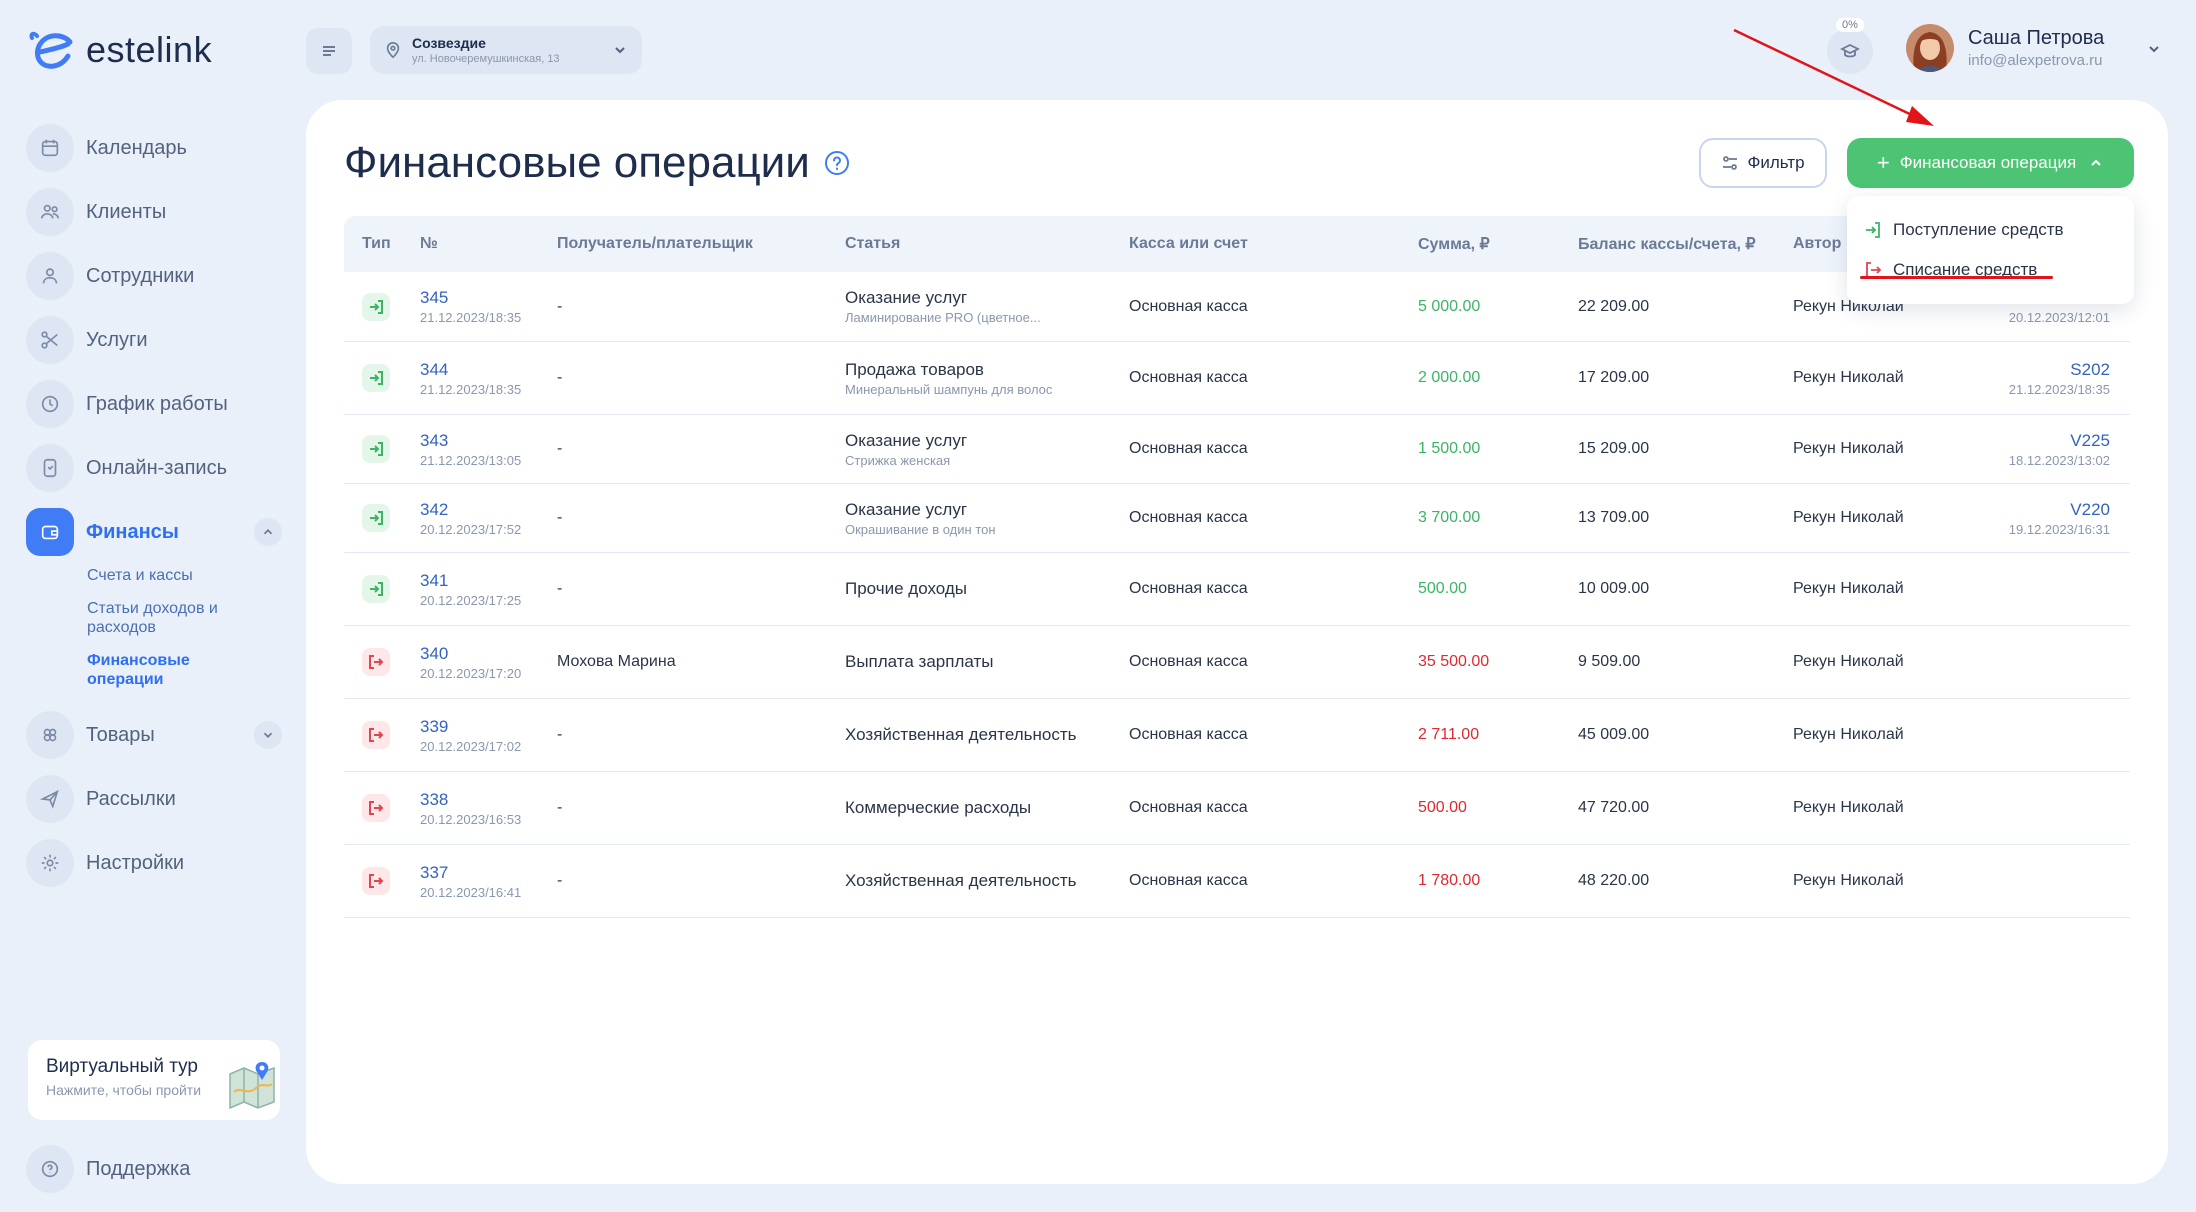  Describe the element at coordinates (1776, 162) in the screenshot. I see `filter-label: Фильтр` at that location.